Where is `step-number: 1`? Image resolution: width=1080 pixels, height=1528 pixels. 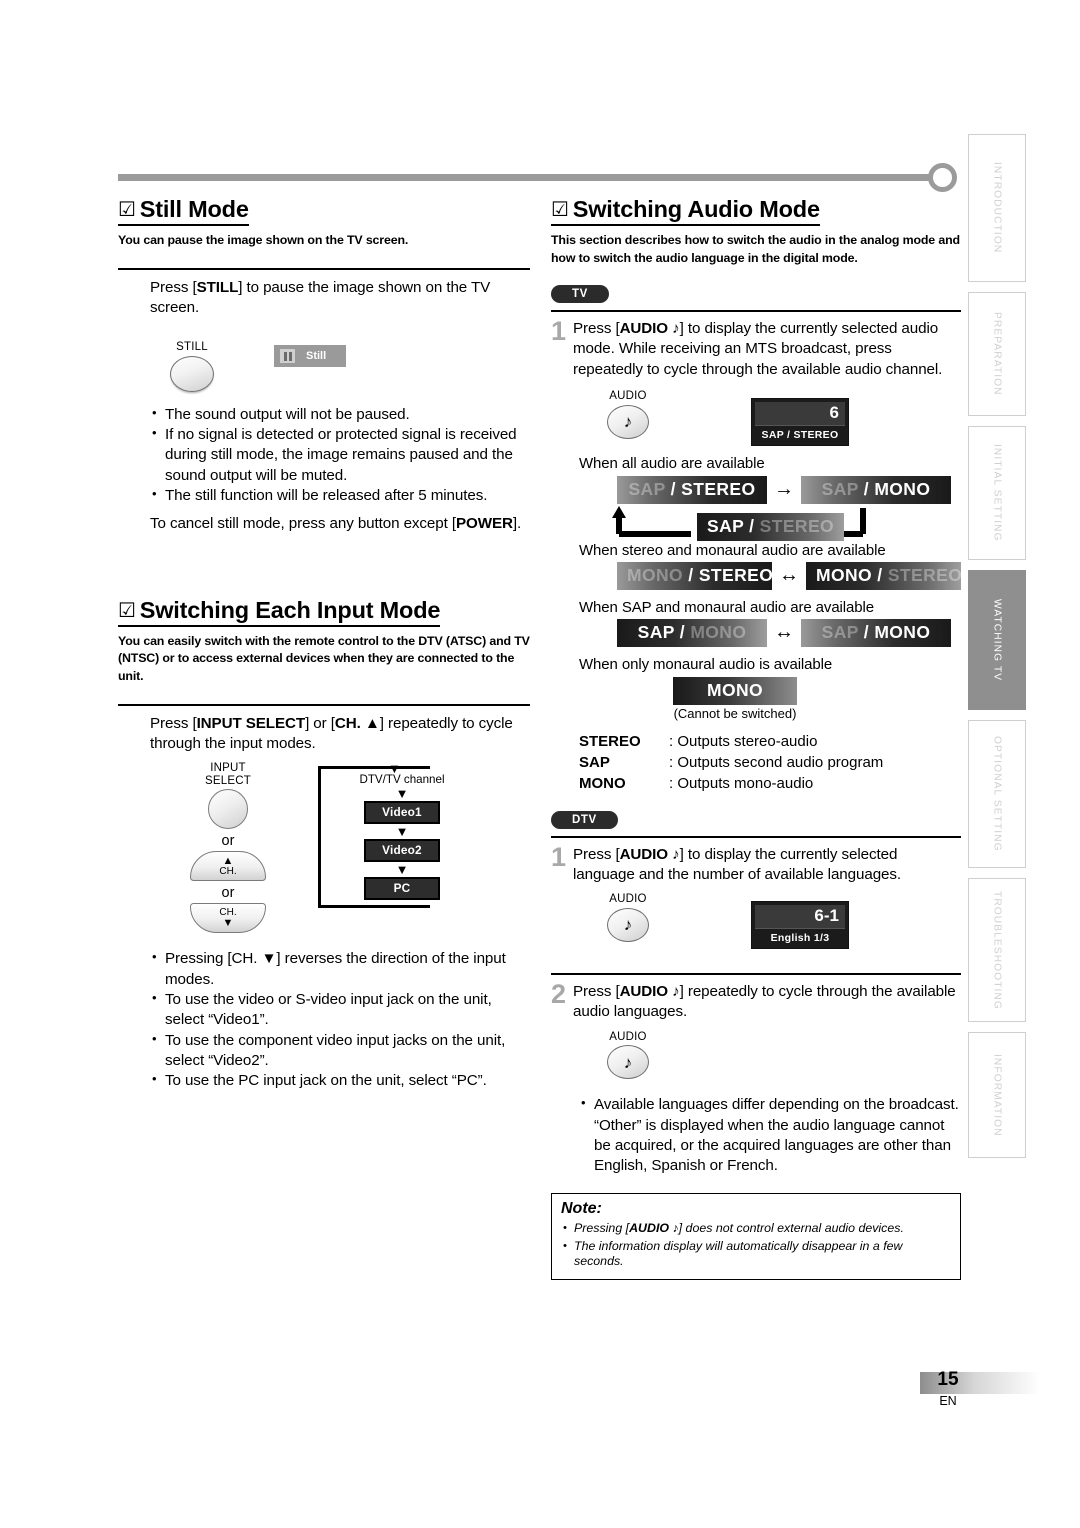
step-number: 1 is located at coordinates (559, 856).